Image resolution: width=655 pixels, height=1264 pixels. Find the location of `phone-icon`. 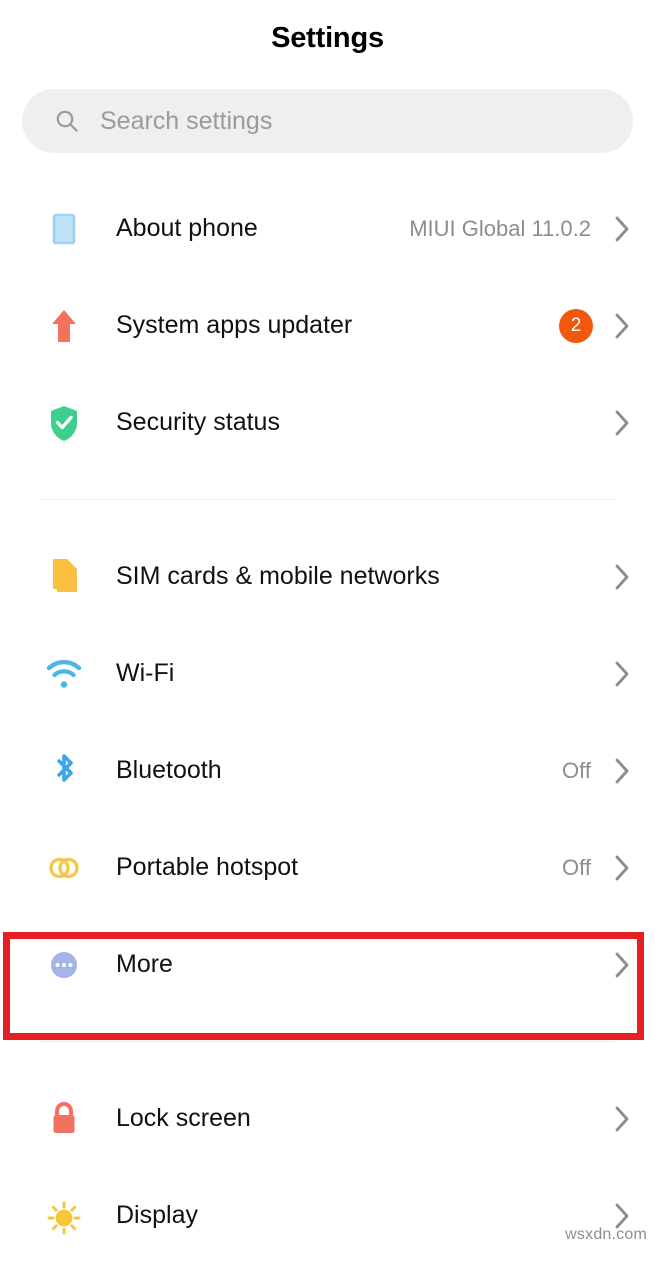

phone-icon is located at coordinates (64, 229).